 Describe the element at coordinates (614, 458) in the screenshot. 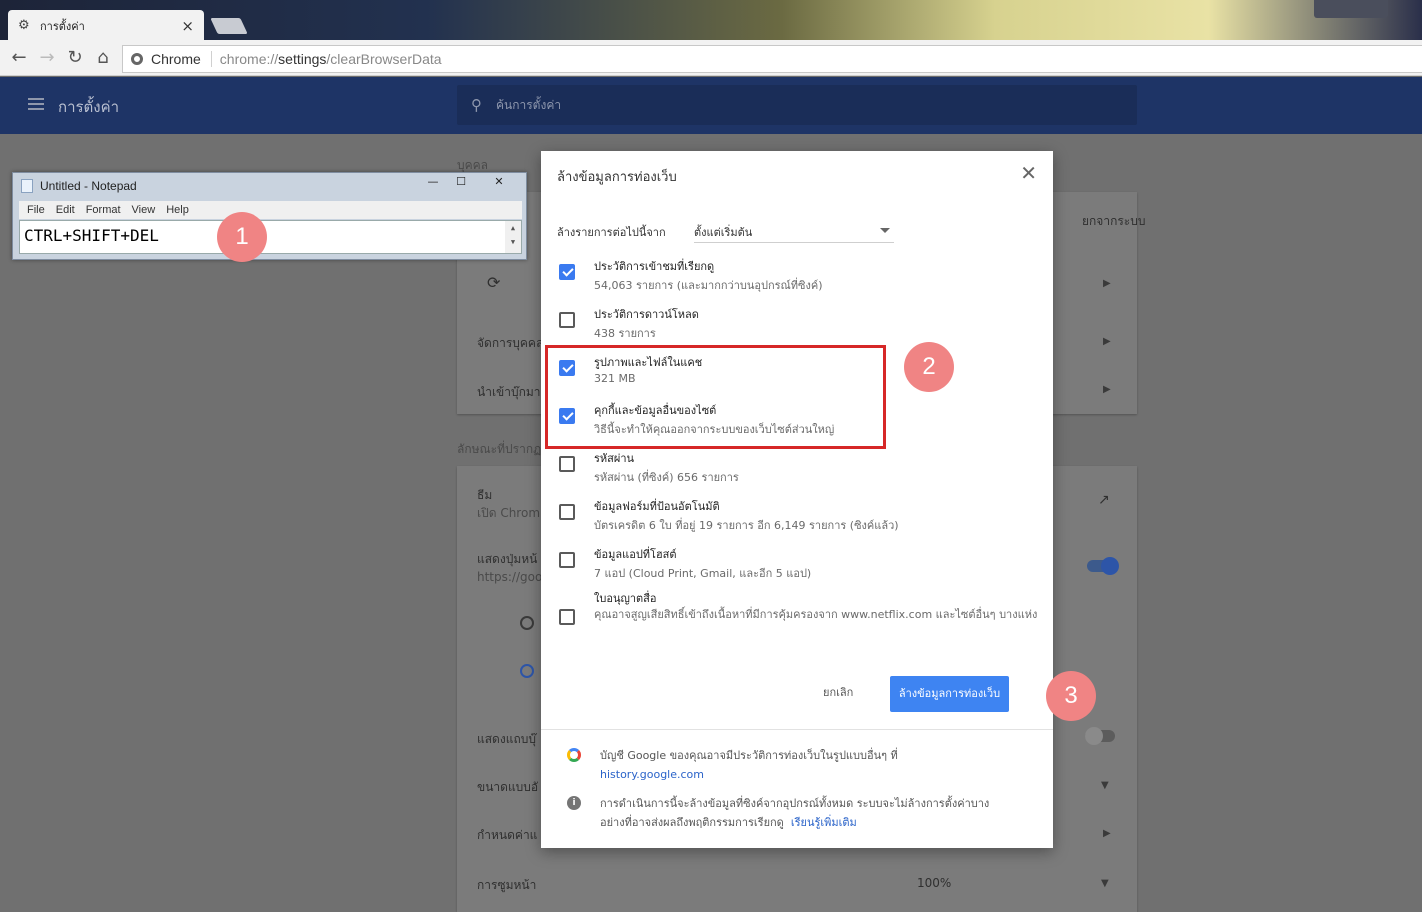

I see `option-title: รหัสผ่าน` at that location.